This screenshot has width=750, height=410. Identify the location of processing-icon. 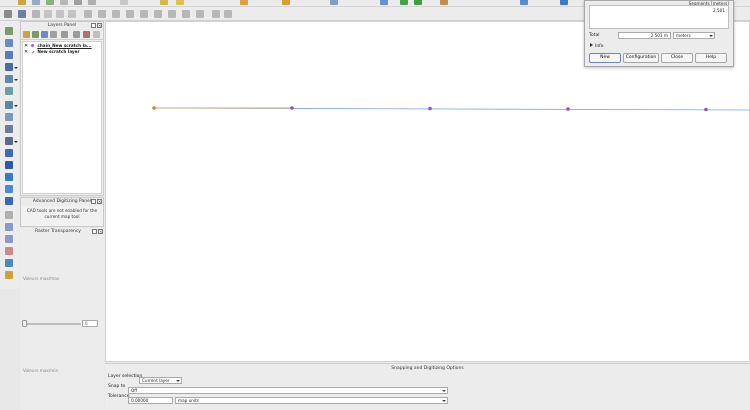
(404, 2).